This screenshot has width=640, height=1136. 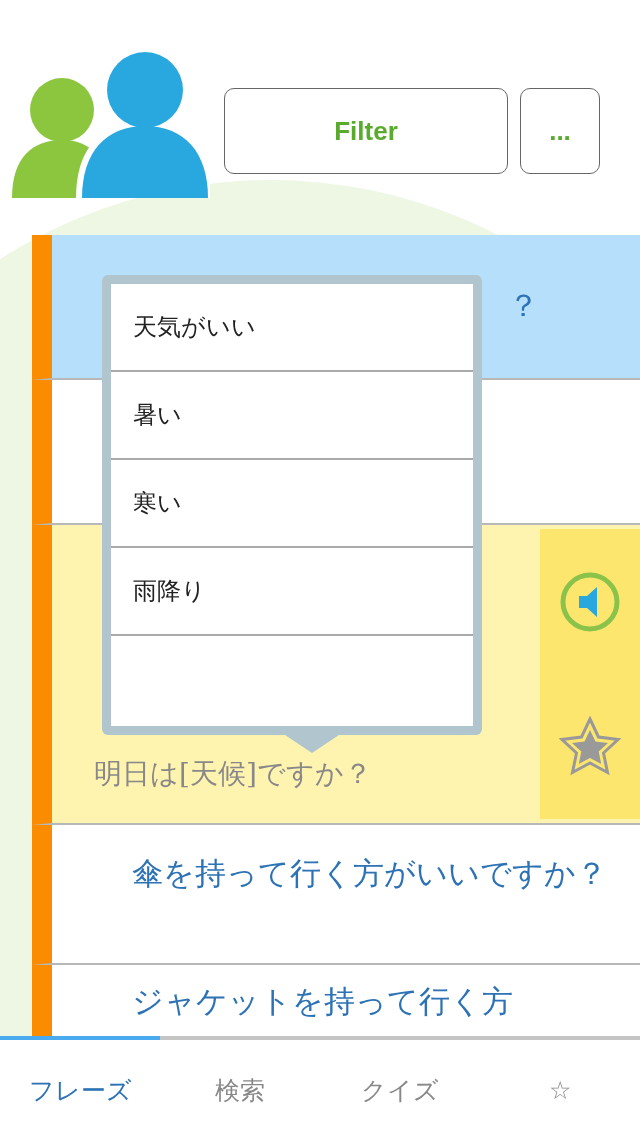 What do you see at coordinates (560, 1086) in the screenshot?
I see `tab: ☆` at bounding box center [560, 1086].